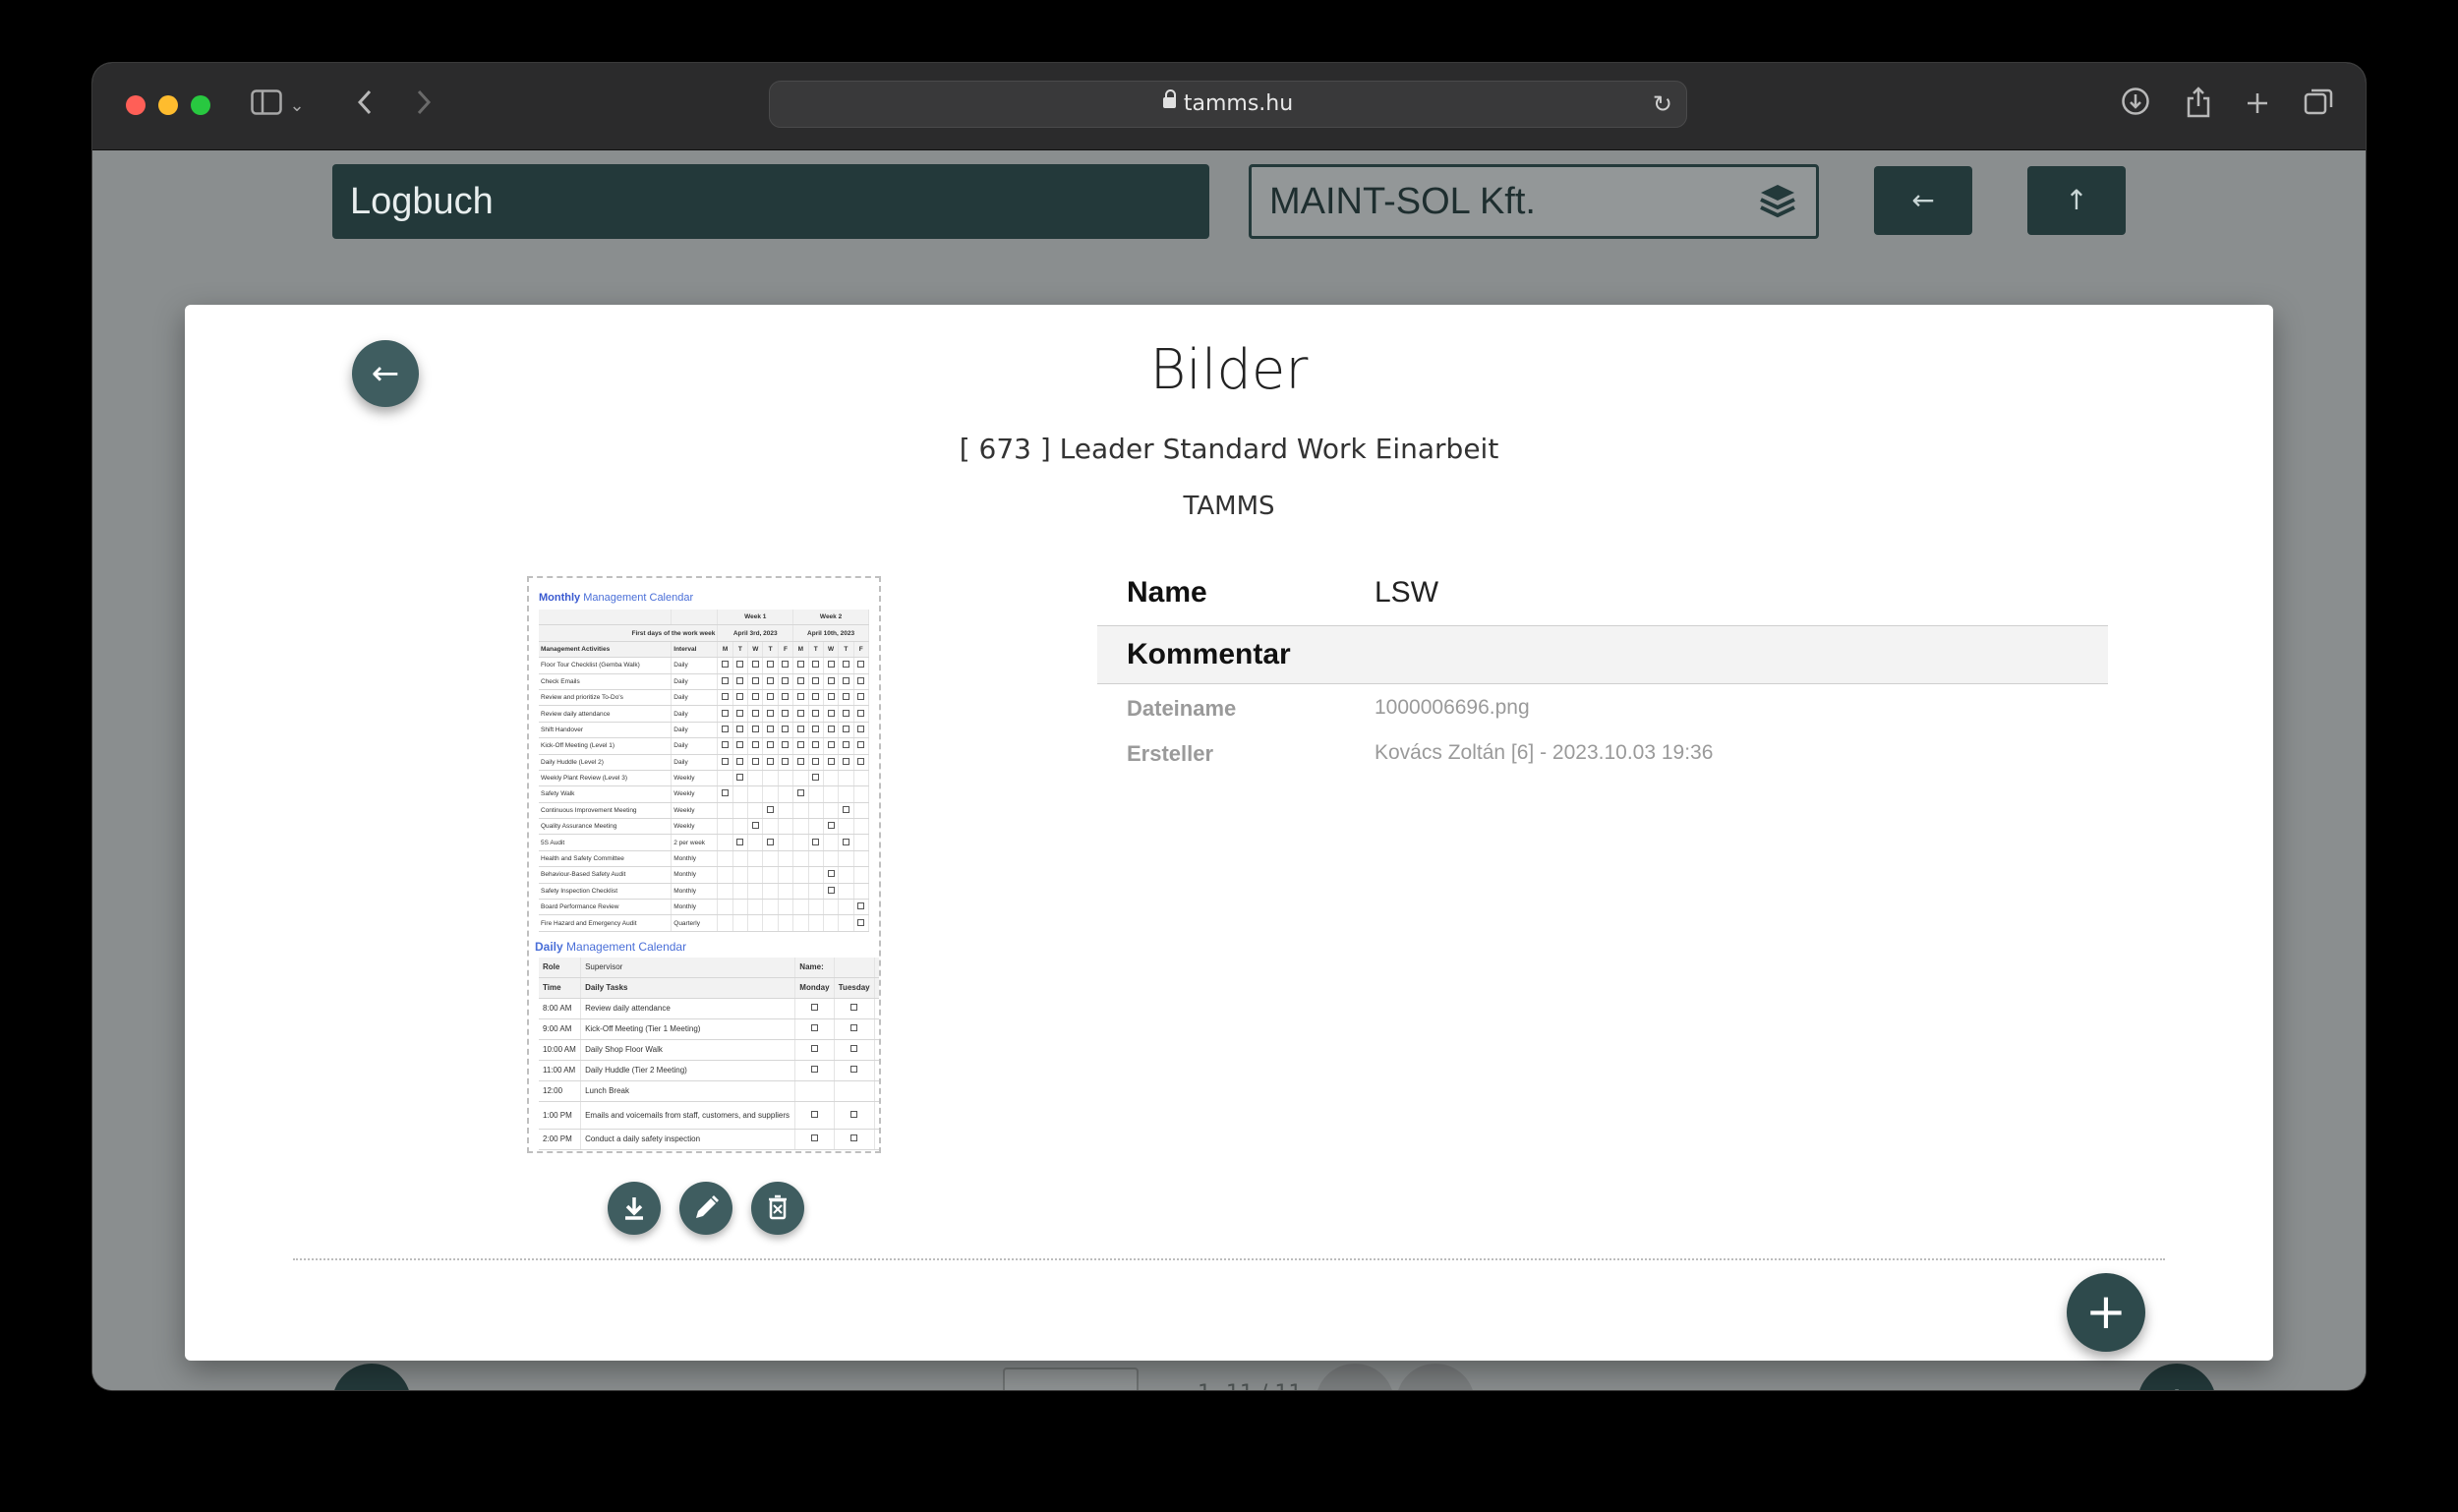 This screenshot has height=1512, width=2458. Describe the element at coordinates (1544, 752) in the screenshot. I see `creator-value: Kovács Zoltán [6] - 2023.10.03 19:36` at that location.